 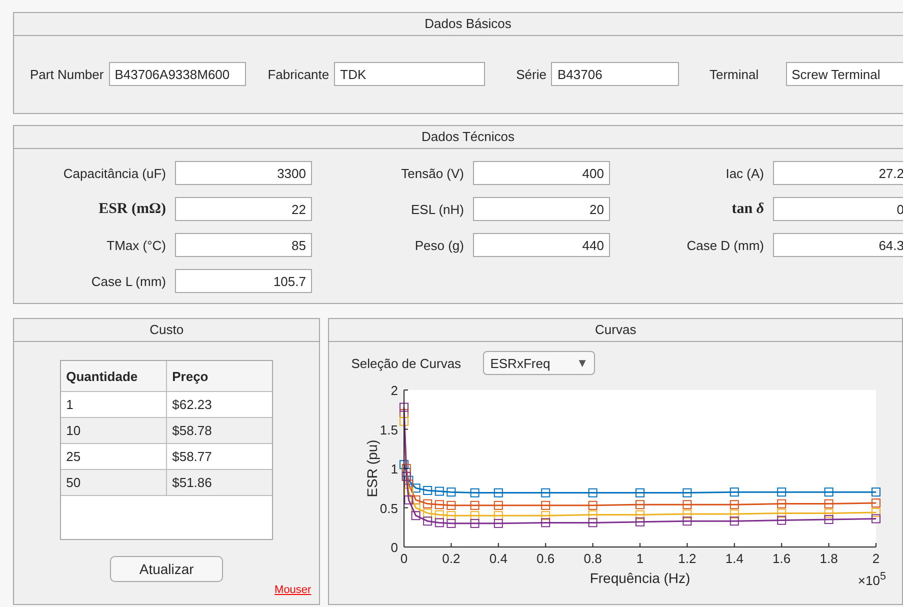 What do you see at coordinates (545, 558) in the screenshot?
I see `x-tick-label: 0.6` at bounding box center [545, 558].